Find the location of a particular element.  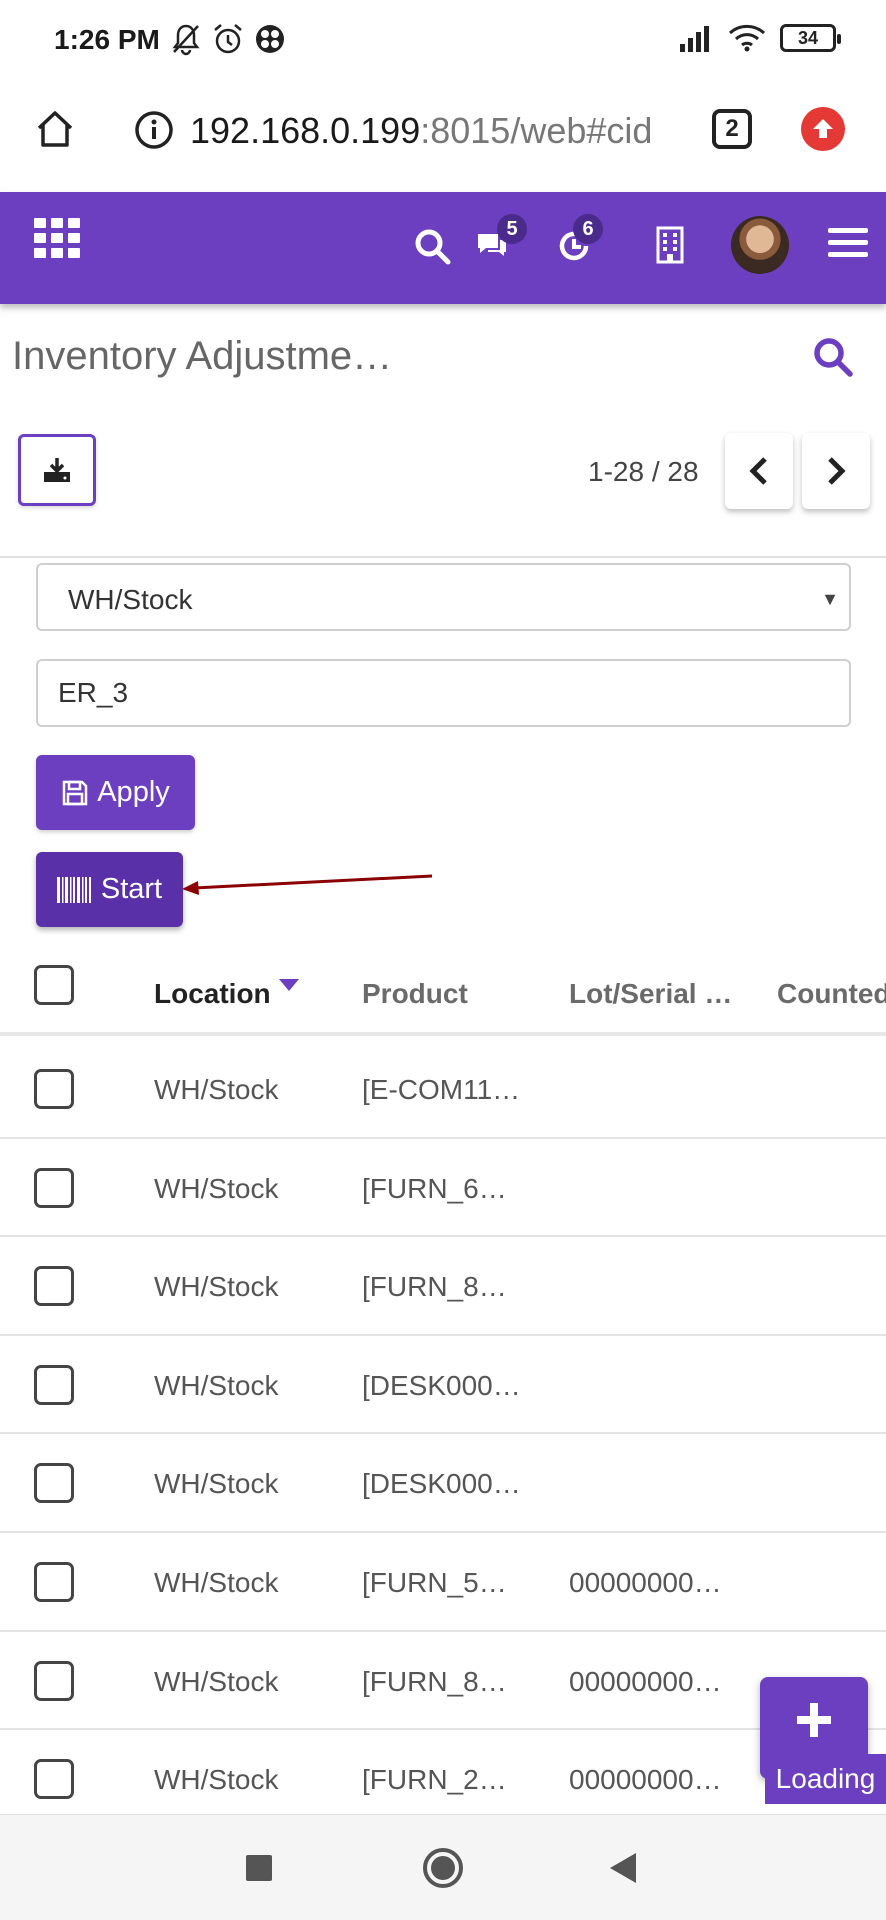

app-notification-icon is located at coordinates (270, 39).